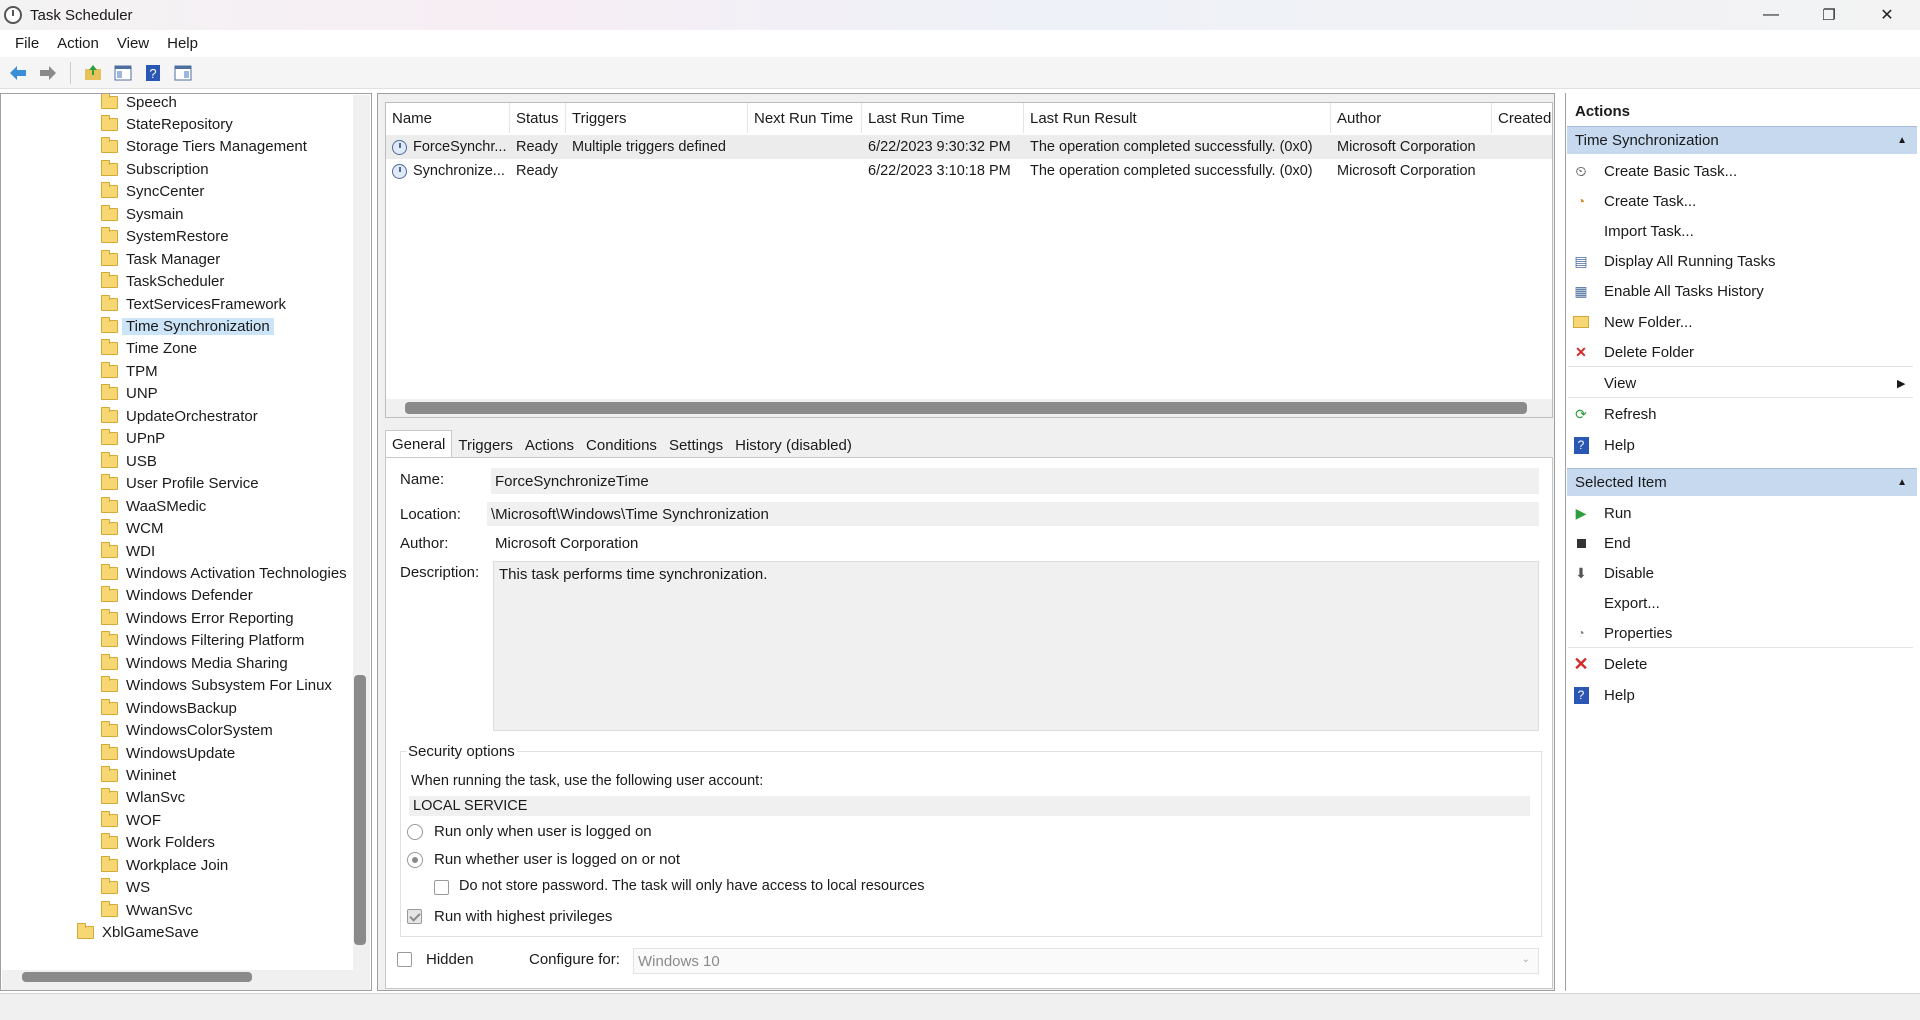  I want to click on tree-item: WDI, so click(128, 551).